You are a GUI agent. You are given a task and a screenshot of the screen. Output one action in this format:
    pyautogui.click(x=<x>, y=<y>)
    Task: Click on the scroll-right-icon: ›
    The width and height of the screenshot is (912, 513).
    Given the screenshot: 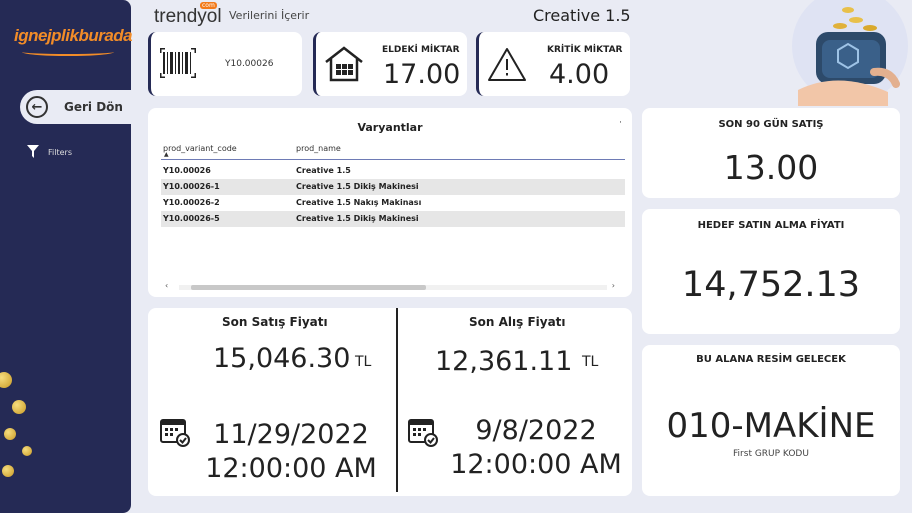 What is the action you would take?
    pyautogui.click(x=613, y=285)
    